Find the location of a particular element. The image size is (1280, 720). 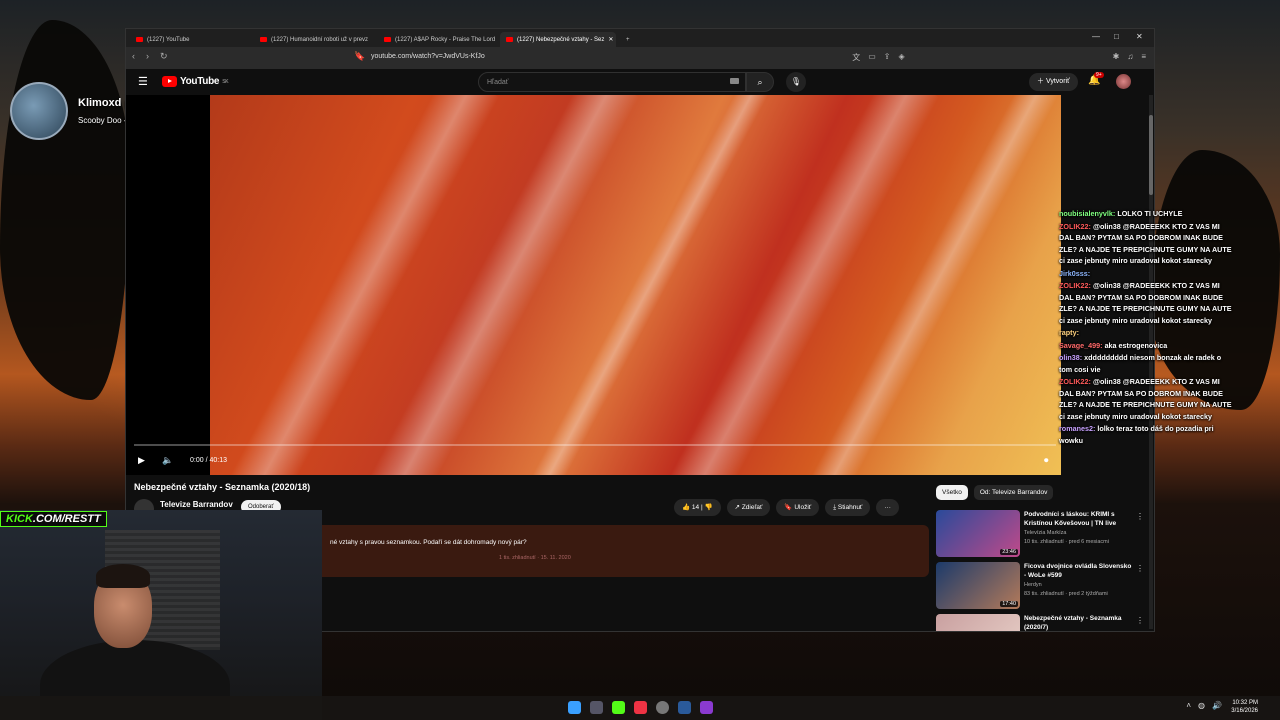

recommendation-thumbnail: 23:46 is located at coordinates (978, 533).